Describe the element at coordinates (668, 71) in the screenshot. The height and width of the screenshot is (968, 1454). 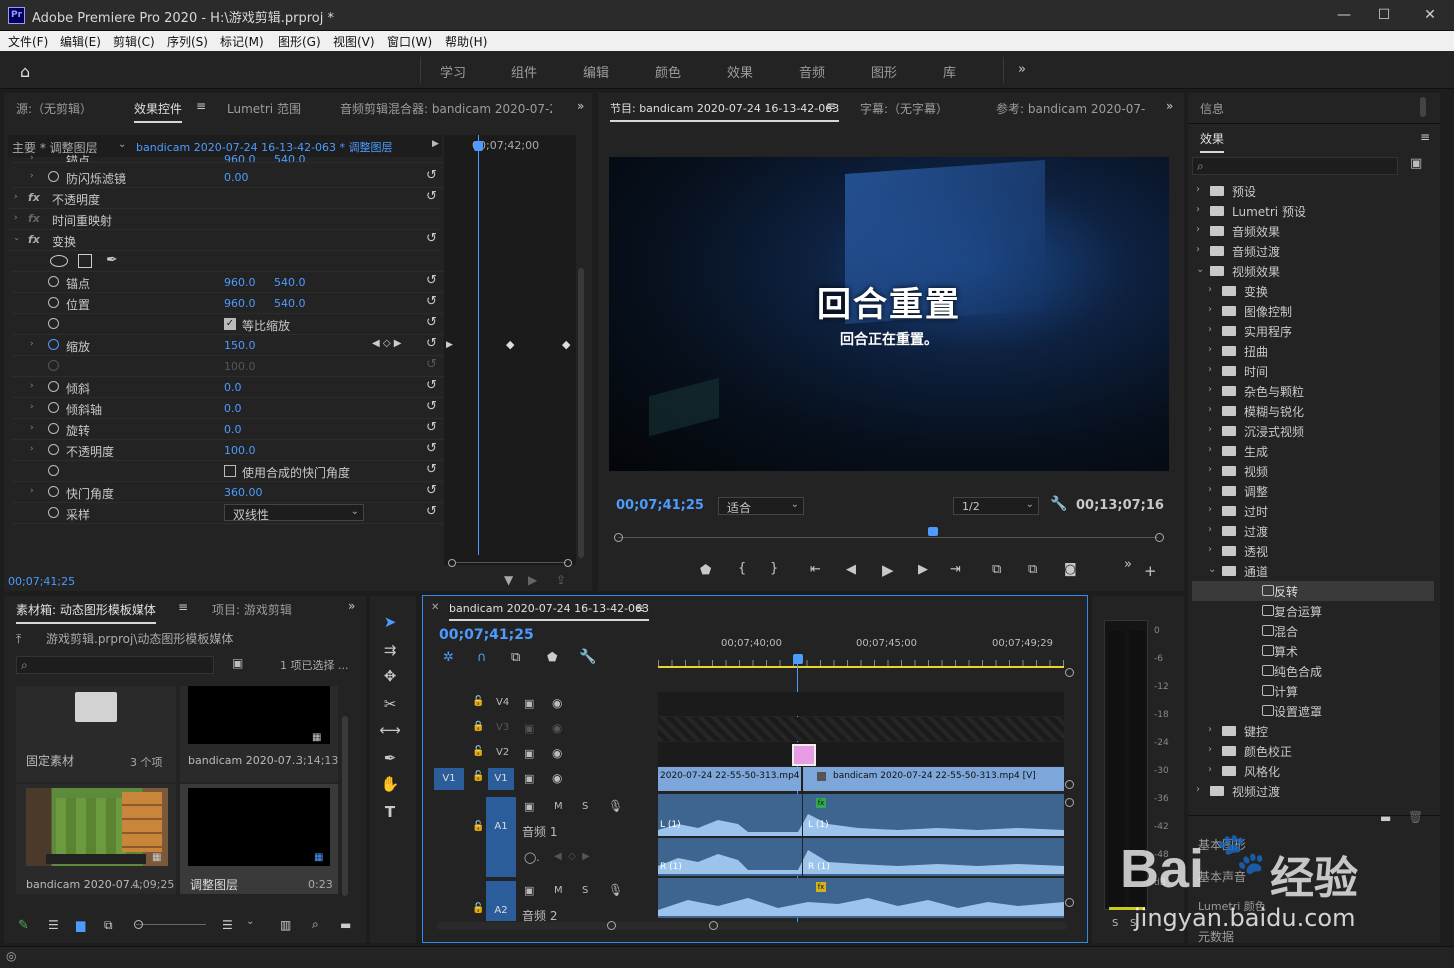
I see `ws-color: 颜色` at that location.